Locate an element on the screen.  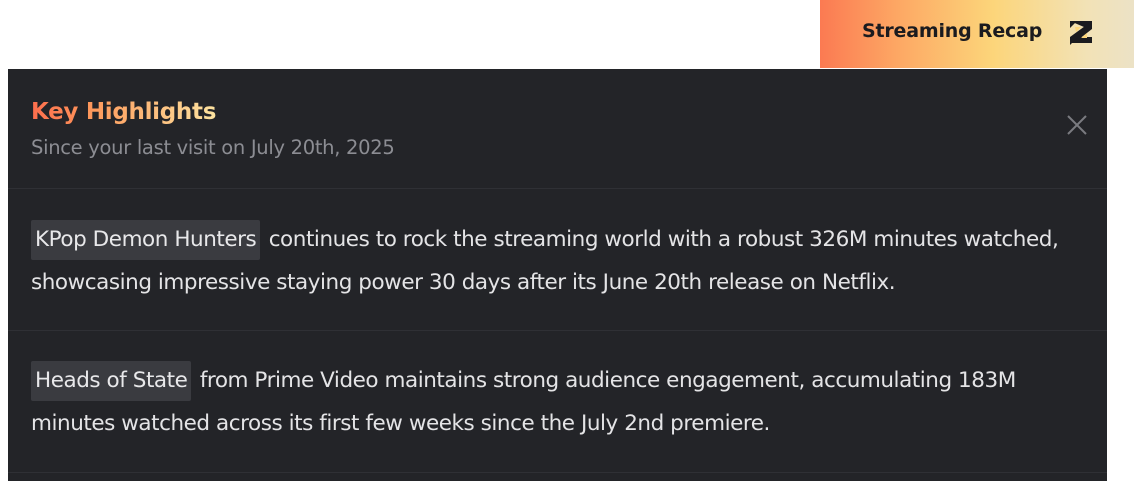
streaming-recap-label: Streaming Recap is located at coordinates (952, 31).